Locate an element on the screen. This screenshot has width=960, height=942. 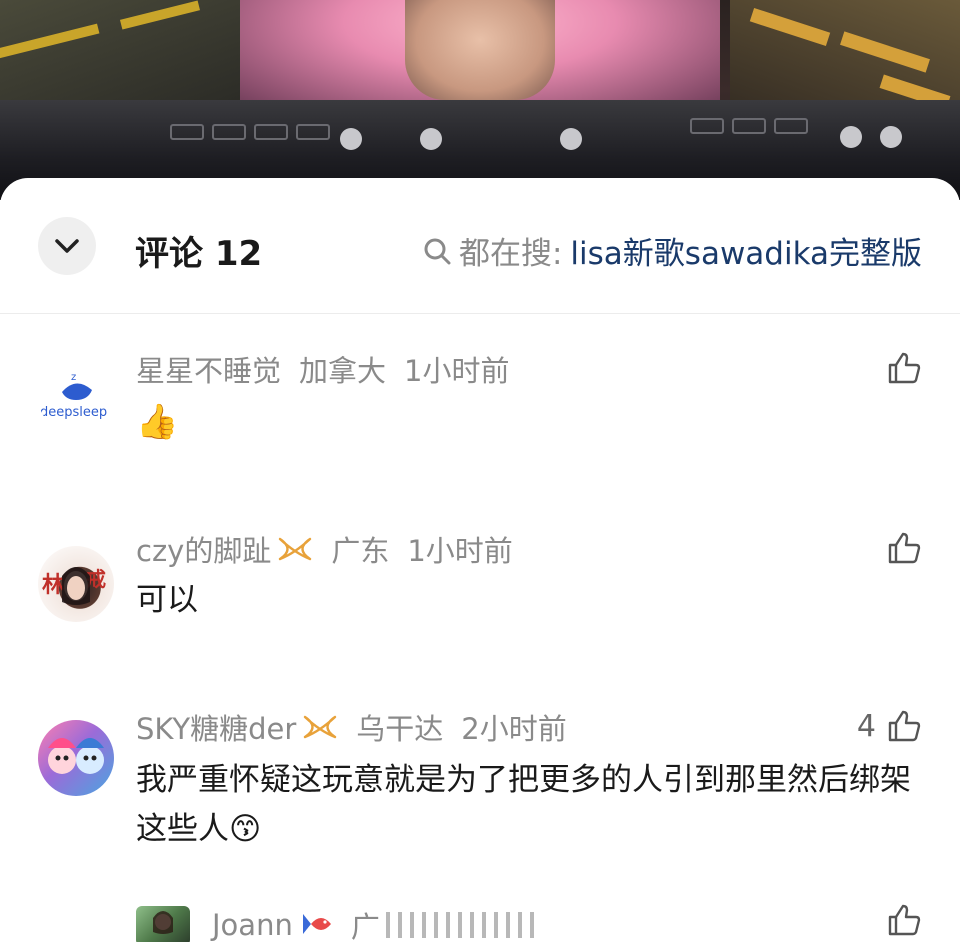
collapse-button is located at coordinates (67, 246).